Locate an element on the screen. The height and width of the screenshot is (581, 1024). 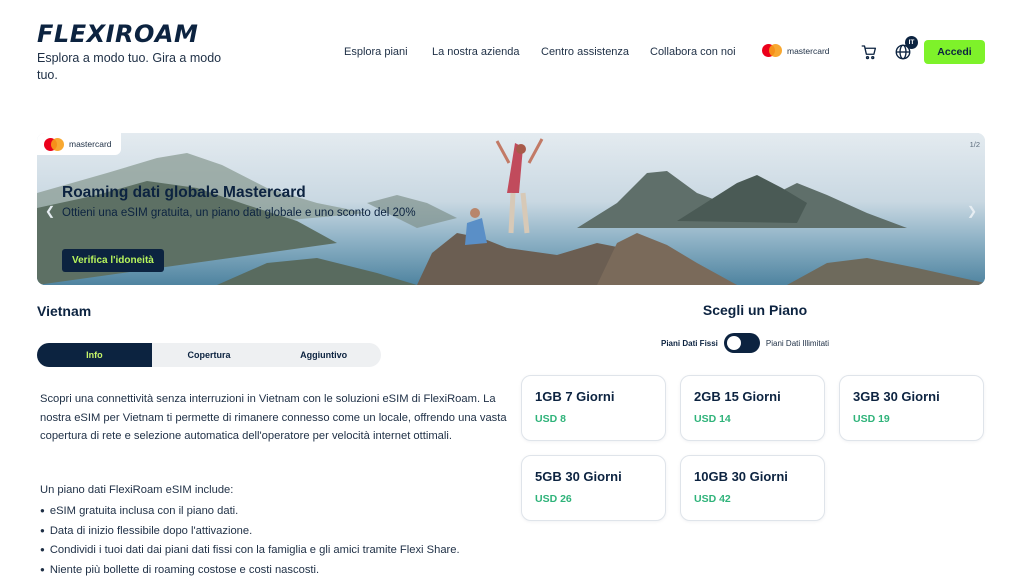
includes-title: Un piano dati FlexiRoam eSIM include: is located at coordinates (137, 490).